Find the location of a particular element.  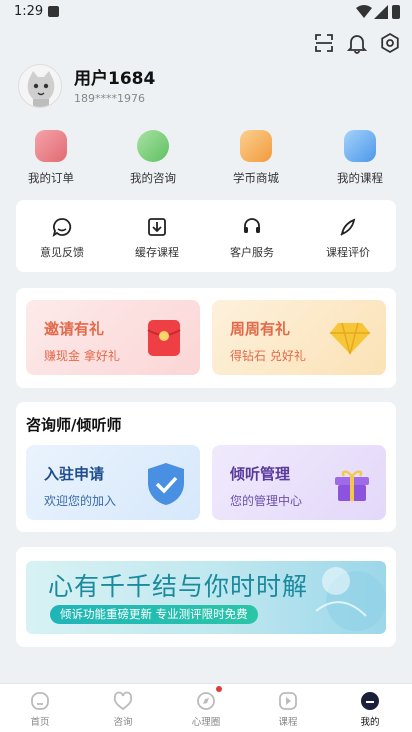

tab-consult: 咨询 is located at coordinates (123, 709).